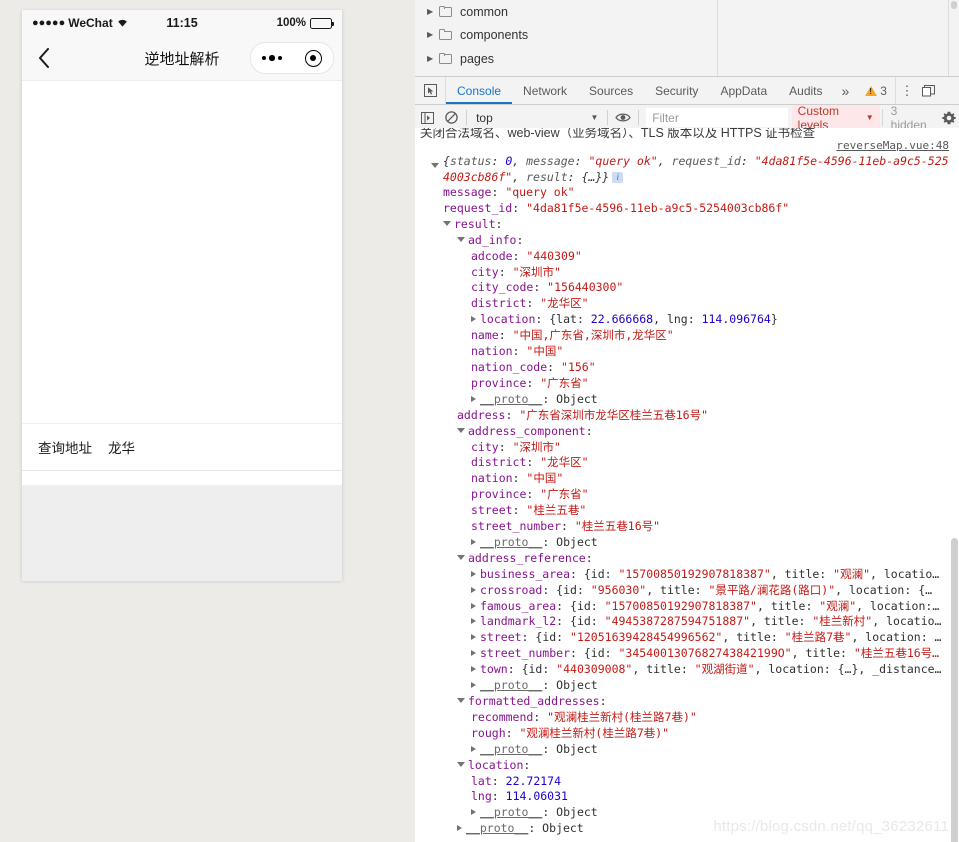 The image size is (959, 842). What do you see at coordinates (611, 90) in the screenshot?
I see `tab-sources: Sources` at bounding box center [611, 90].